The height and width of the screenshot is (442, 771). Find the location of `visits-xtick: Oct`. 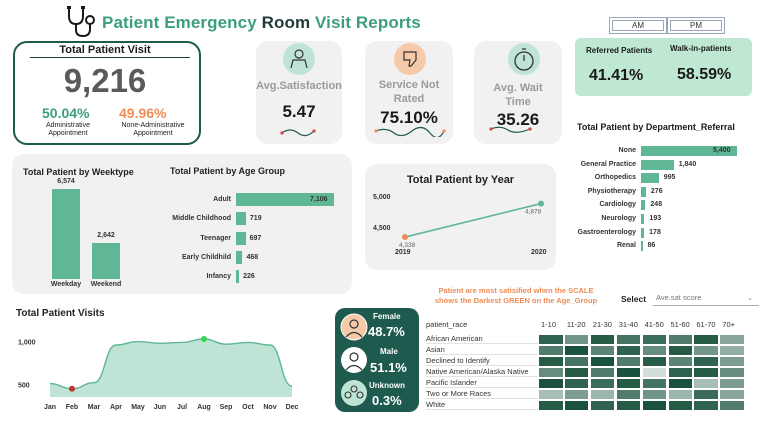

visits-xtick: Oct is located at coordinates (248, 407).